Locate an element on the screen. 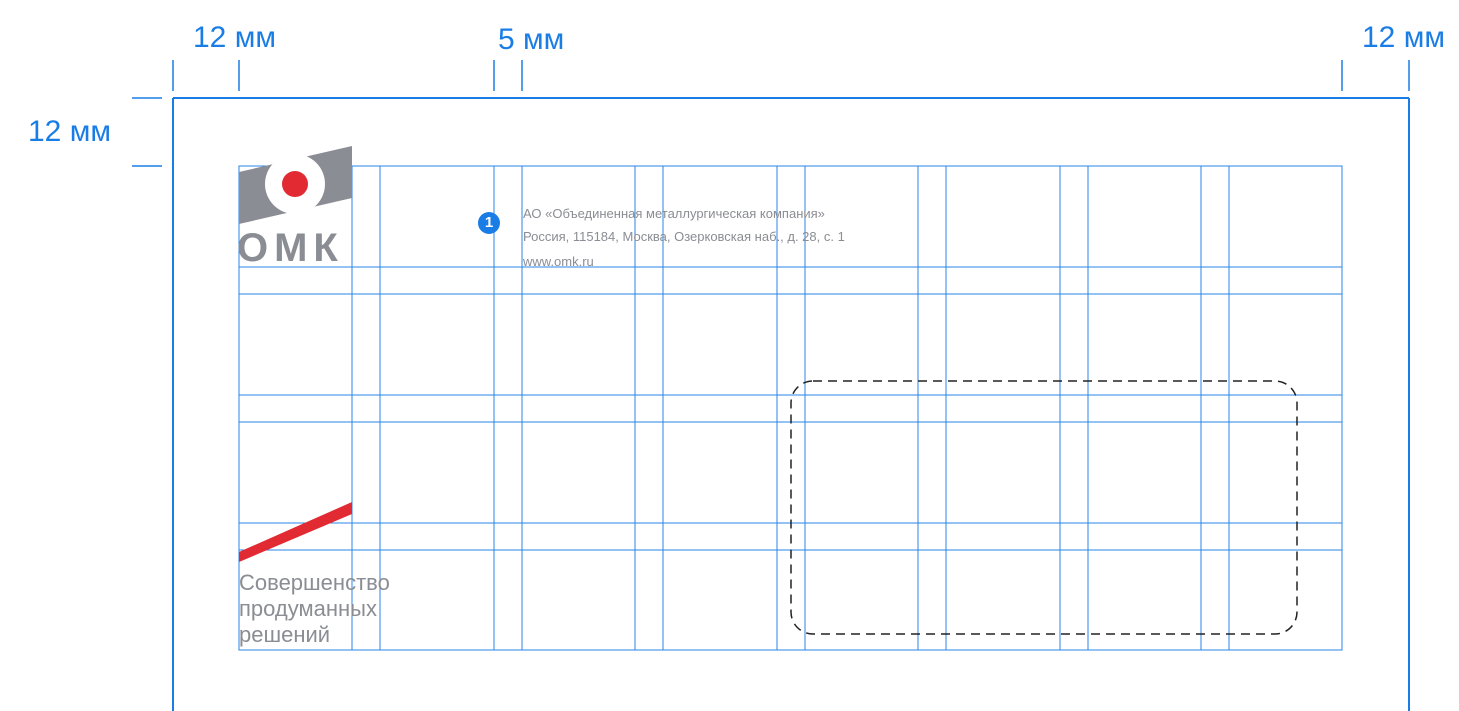 The height and width of the screenshot is (711, 1459). dimension-ticks is located at coordinates (771, 113).